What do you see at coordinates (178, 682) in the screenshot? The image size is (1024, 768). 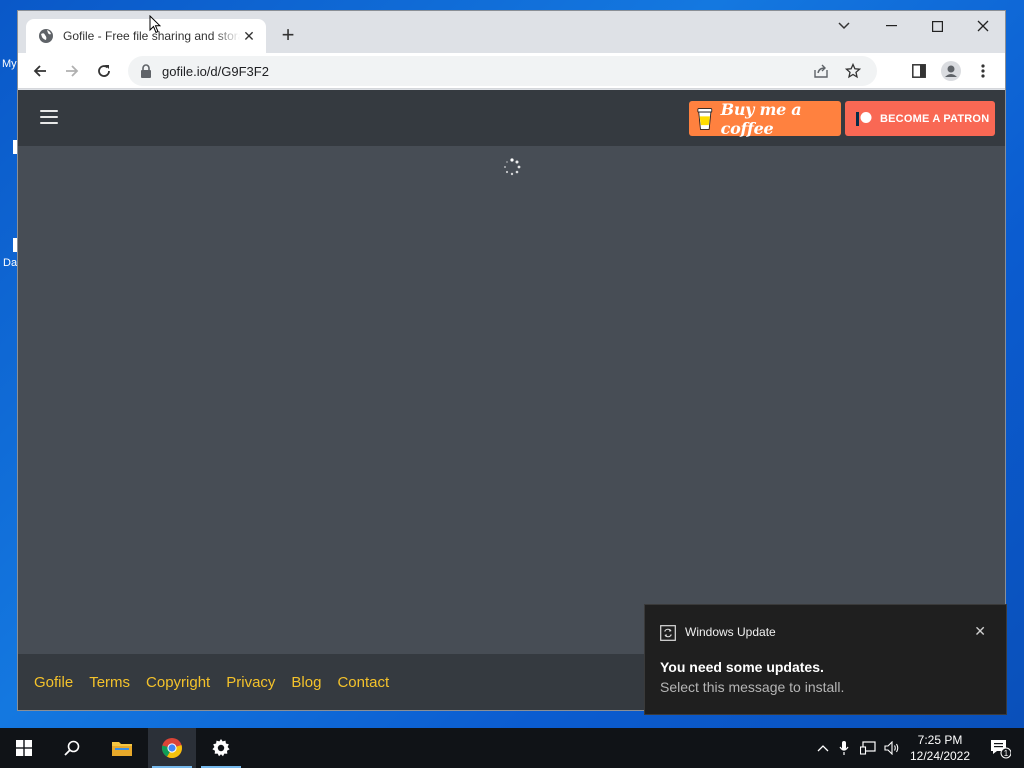 I see `footer-link-copyright: Copyright` at bounding box center [178, 682].